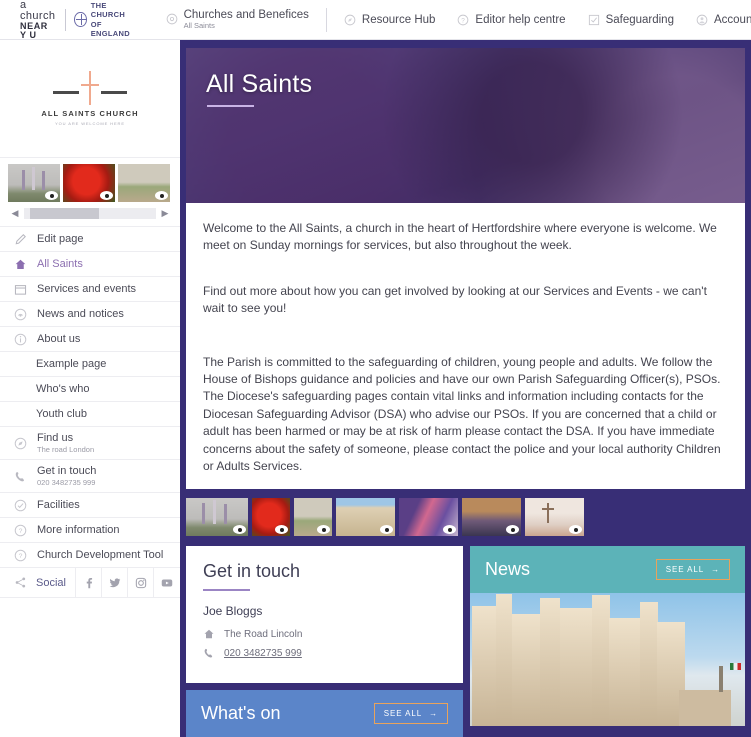 This screenshot has height=737, width=751. I want to click on sidebar-item-get-in-touch: Get in touch 020 3482735 999, so click(90, 476).